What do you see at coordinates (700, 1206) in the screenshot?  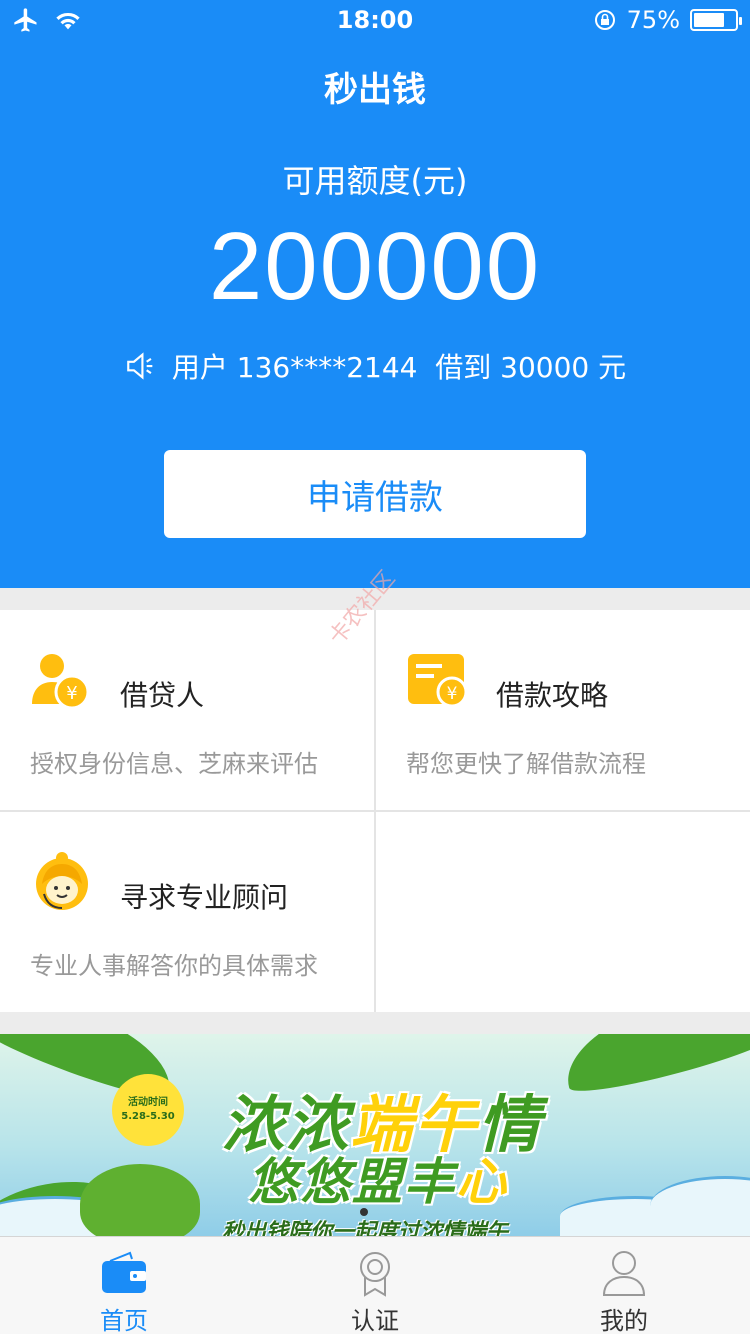 I see `wave-decoration` at bounding box center [700, 1206].